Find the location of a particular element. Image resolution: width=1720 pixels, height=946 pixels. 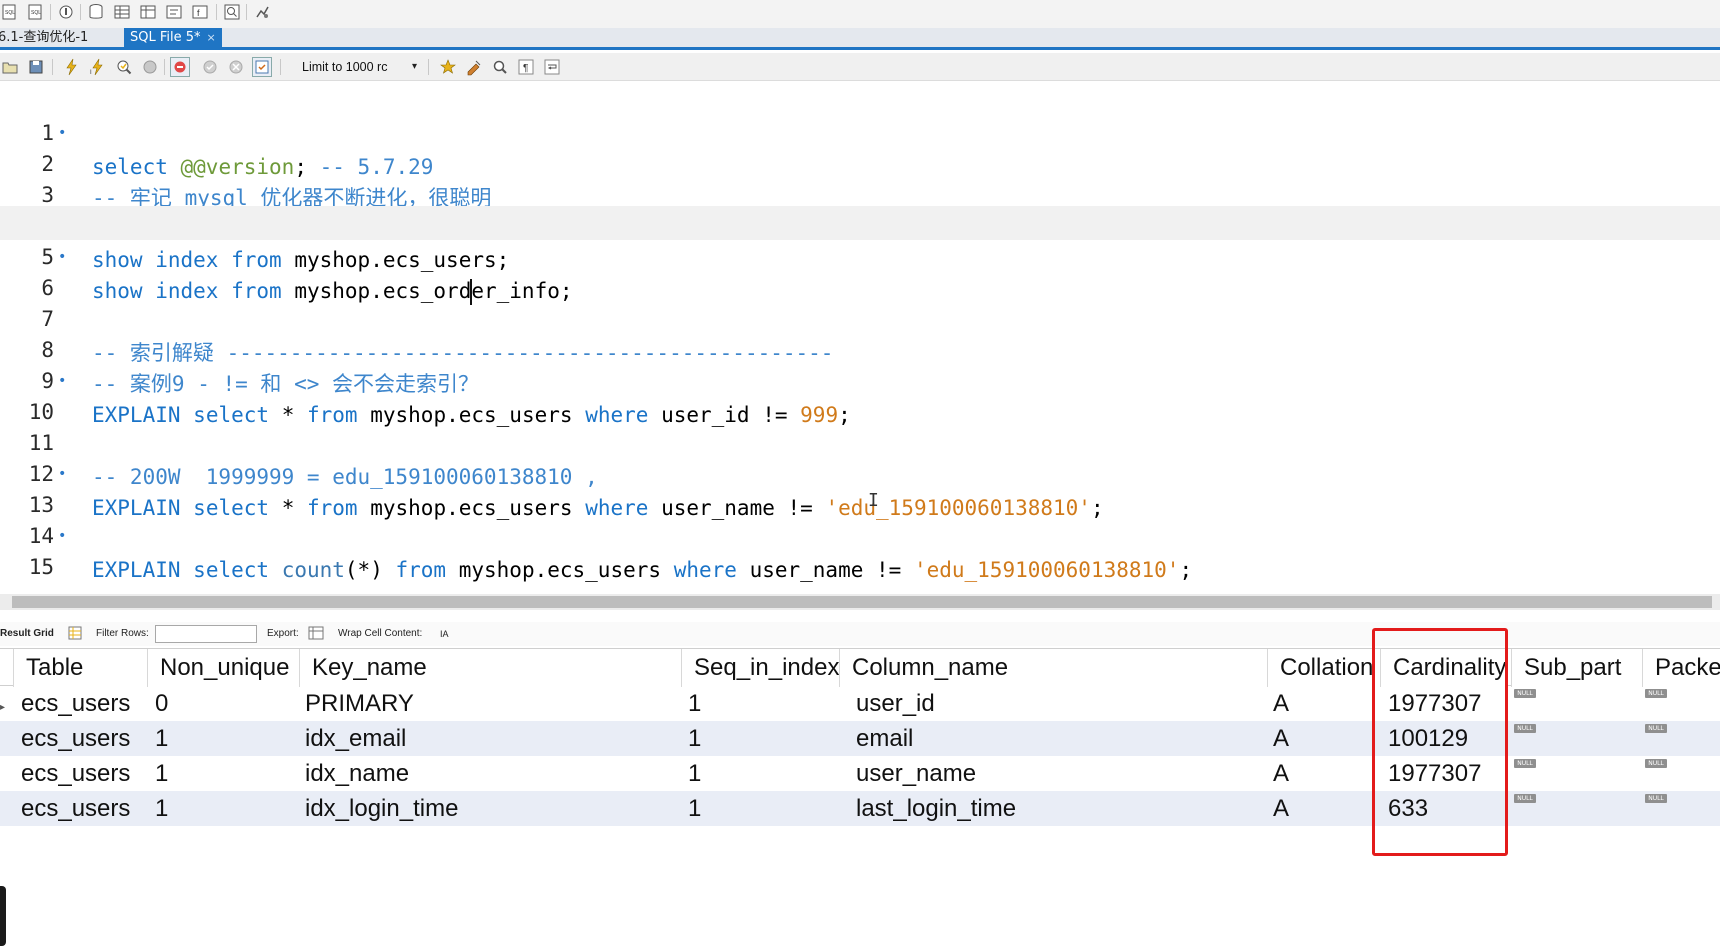

column-header-packed: Packed is located at coordinates (1681, 668).